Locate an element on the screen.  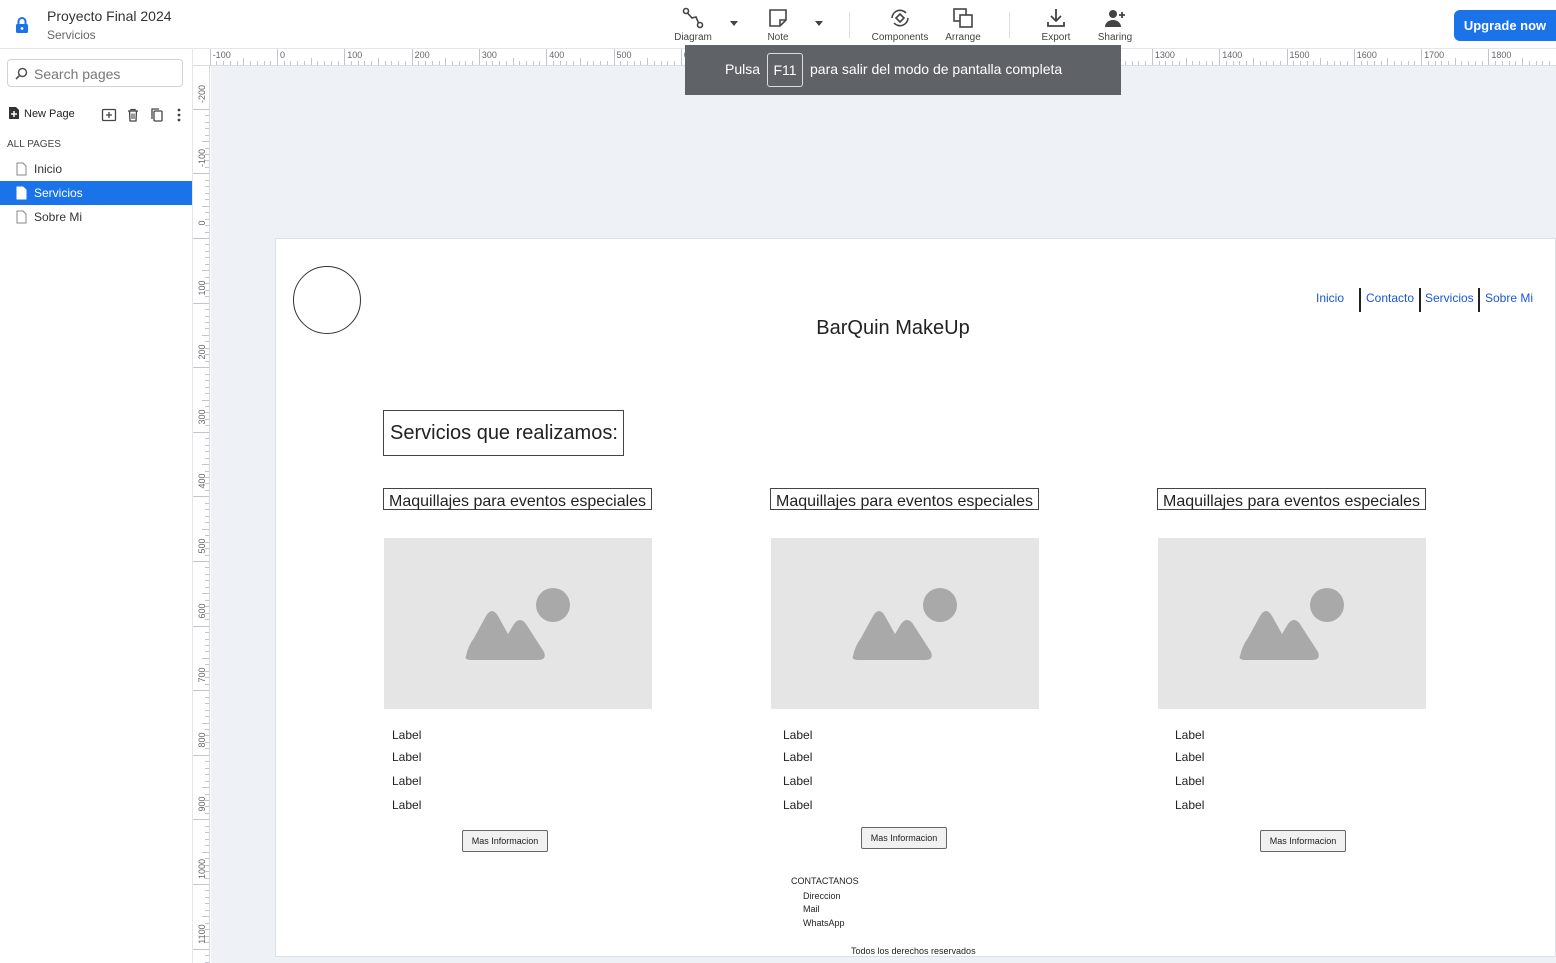
add-folder-icon is located at coordinates (109, 115).